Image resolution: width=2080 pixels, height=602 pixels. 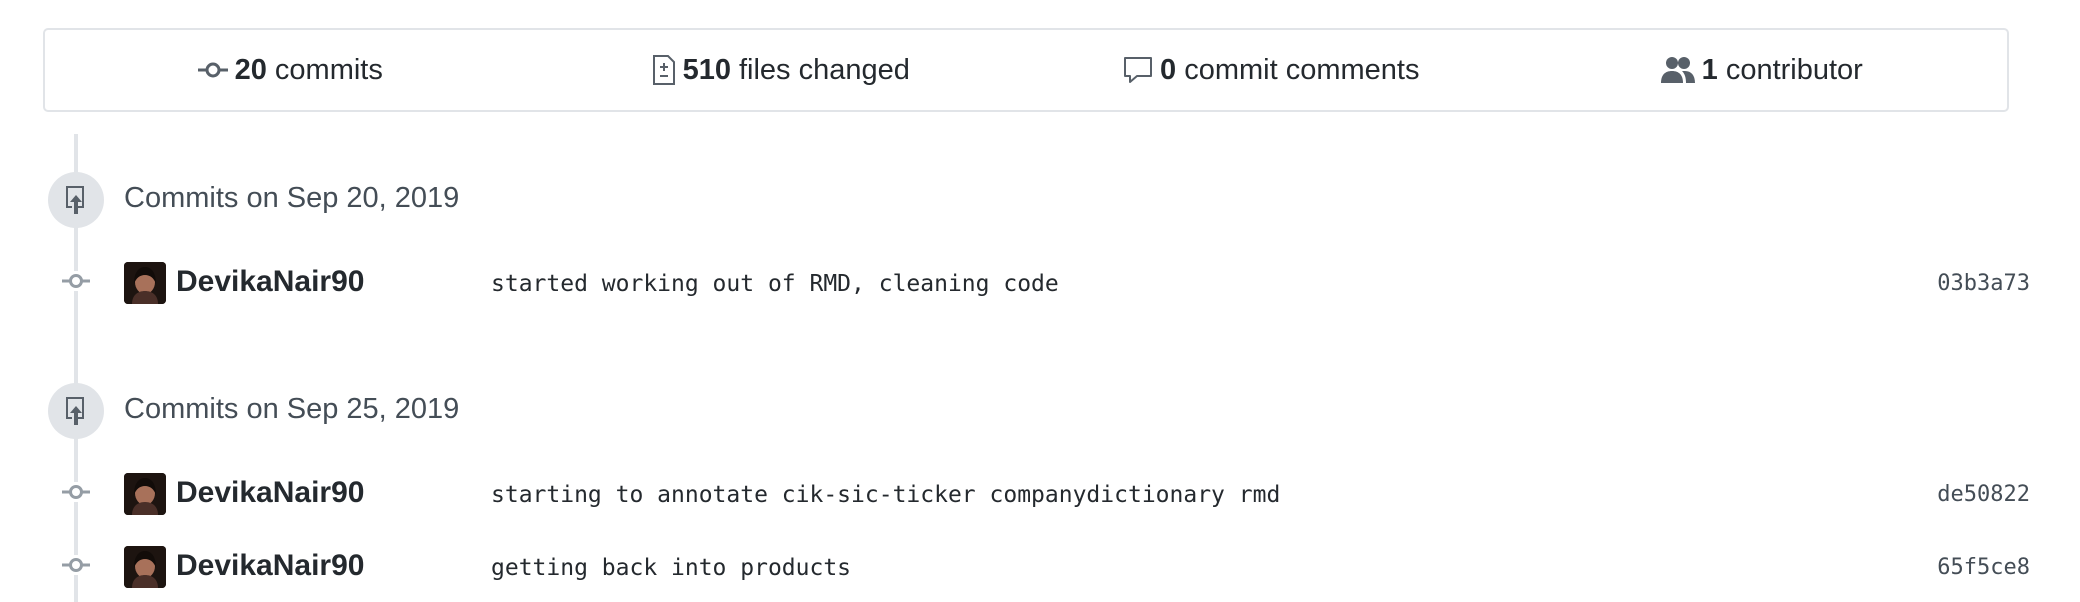 What do you see at coordinates (671, 568) in the screenshot?
I see `commit-message-link: getting back into products` at bounding box center [671, 568].